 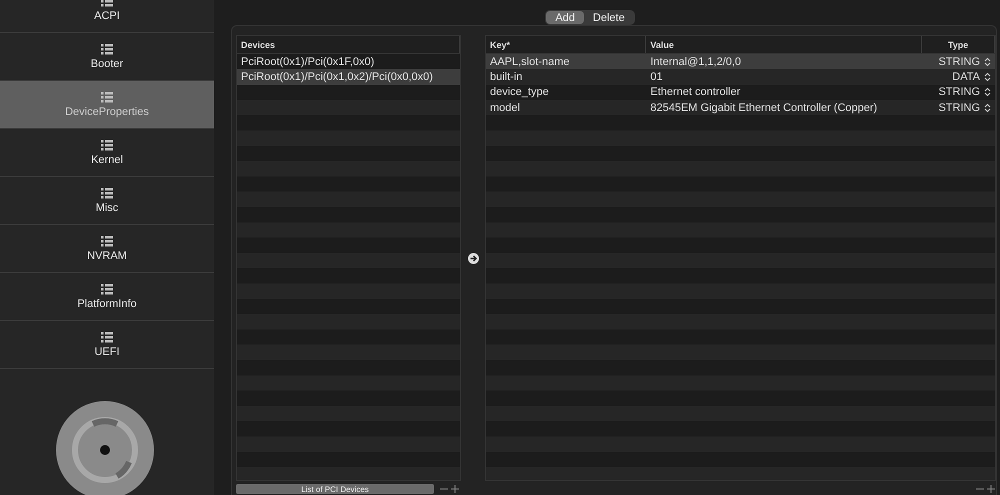 What do you see at coordinates (695, 92) in the screenshot?
I see `value-cell-text: Ethernet controller` at bounding box center [695, 92].